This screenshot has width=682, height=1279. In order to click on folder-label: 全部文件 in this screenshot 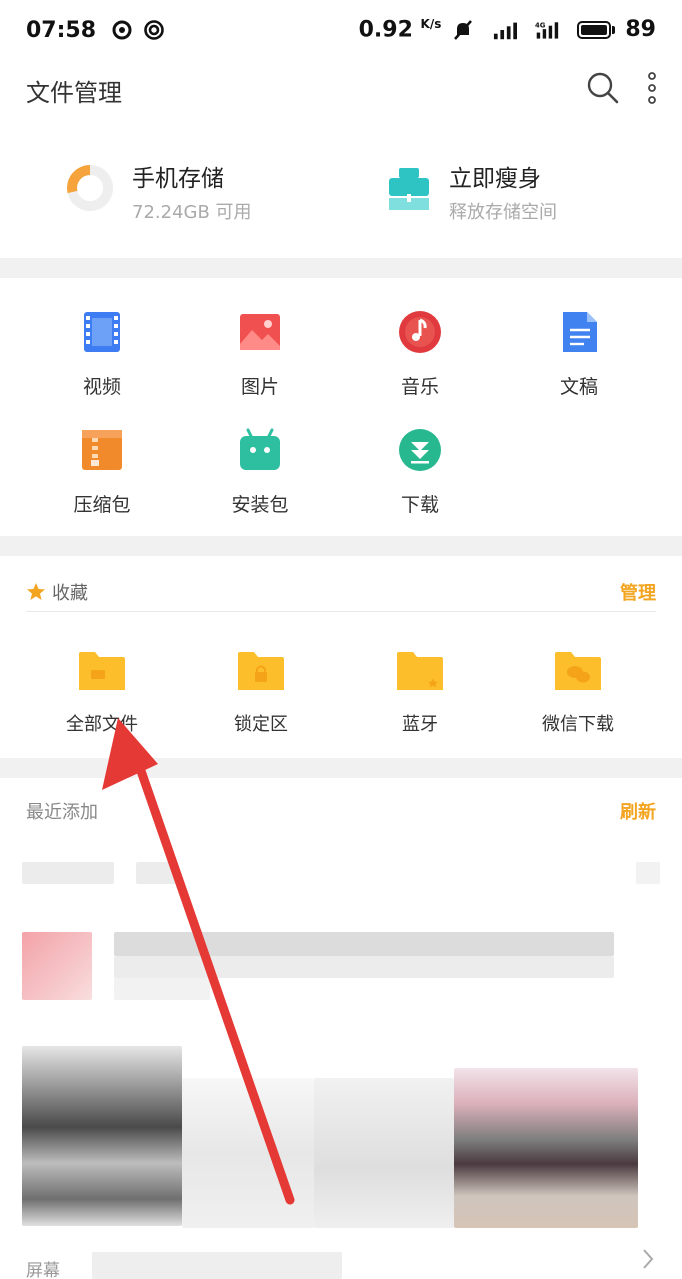, I will do `click(102, 724)`.